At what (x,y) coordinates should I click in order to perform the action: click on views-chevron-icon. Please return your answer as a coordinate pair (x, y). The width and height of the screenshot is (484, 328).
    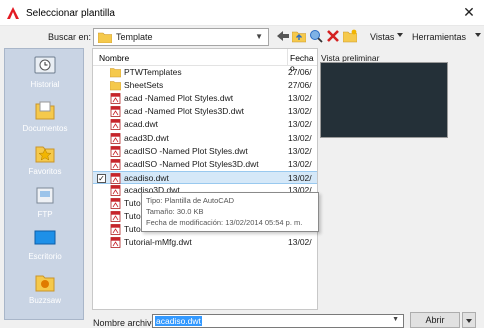
    Looking at the image, I should click on (400, 35).